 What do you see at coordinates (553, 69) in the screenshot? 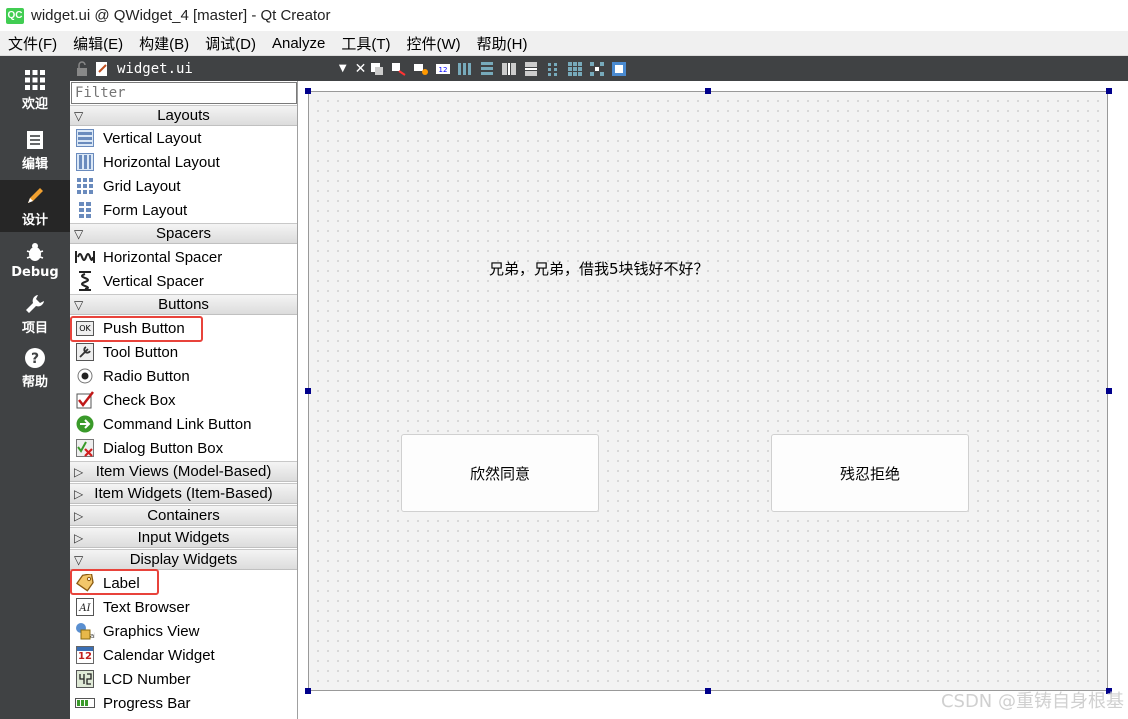
I see `layout-form-icon` at bounding box center [553, 69].